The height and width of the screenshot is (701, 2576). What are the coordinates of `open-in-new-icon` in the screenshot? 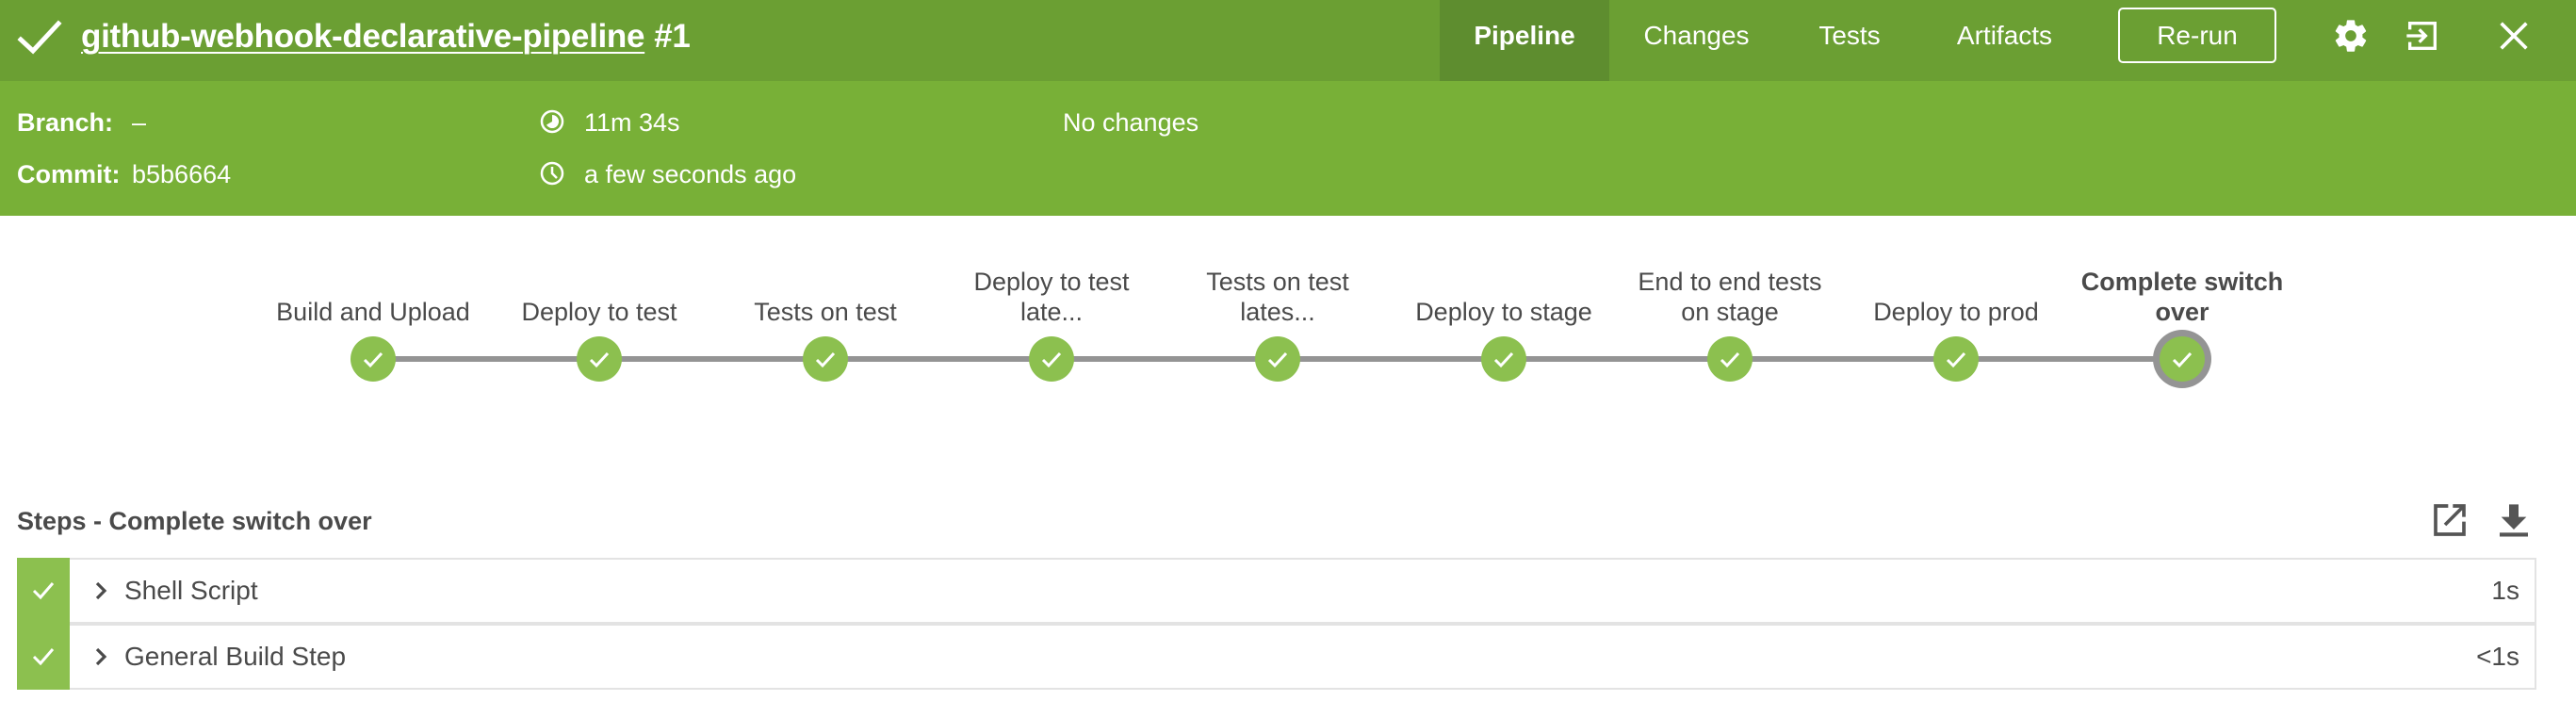 It's located at (2450, 520).